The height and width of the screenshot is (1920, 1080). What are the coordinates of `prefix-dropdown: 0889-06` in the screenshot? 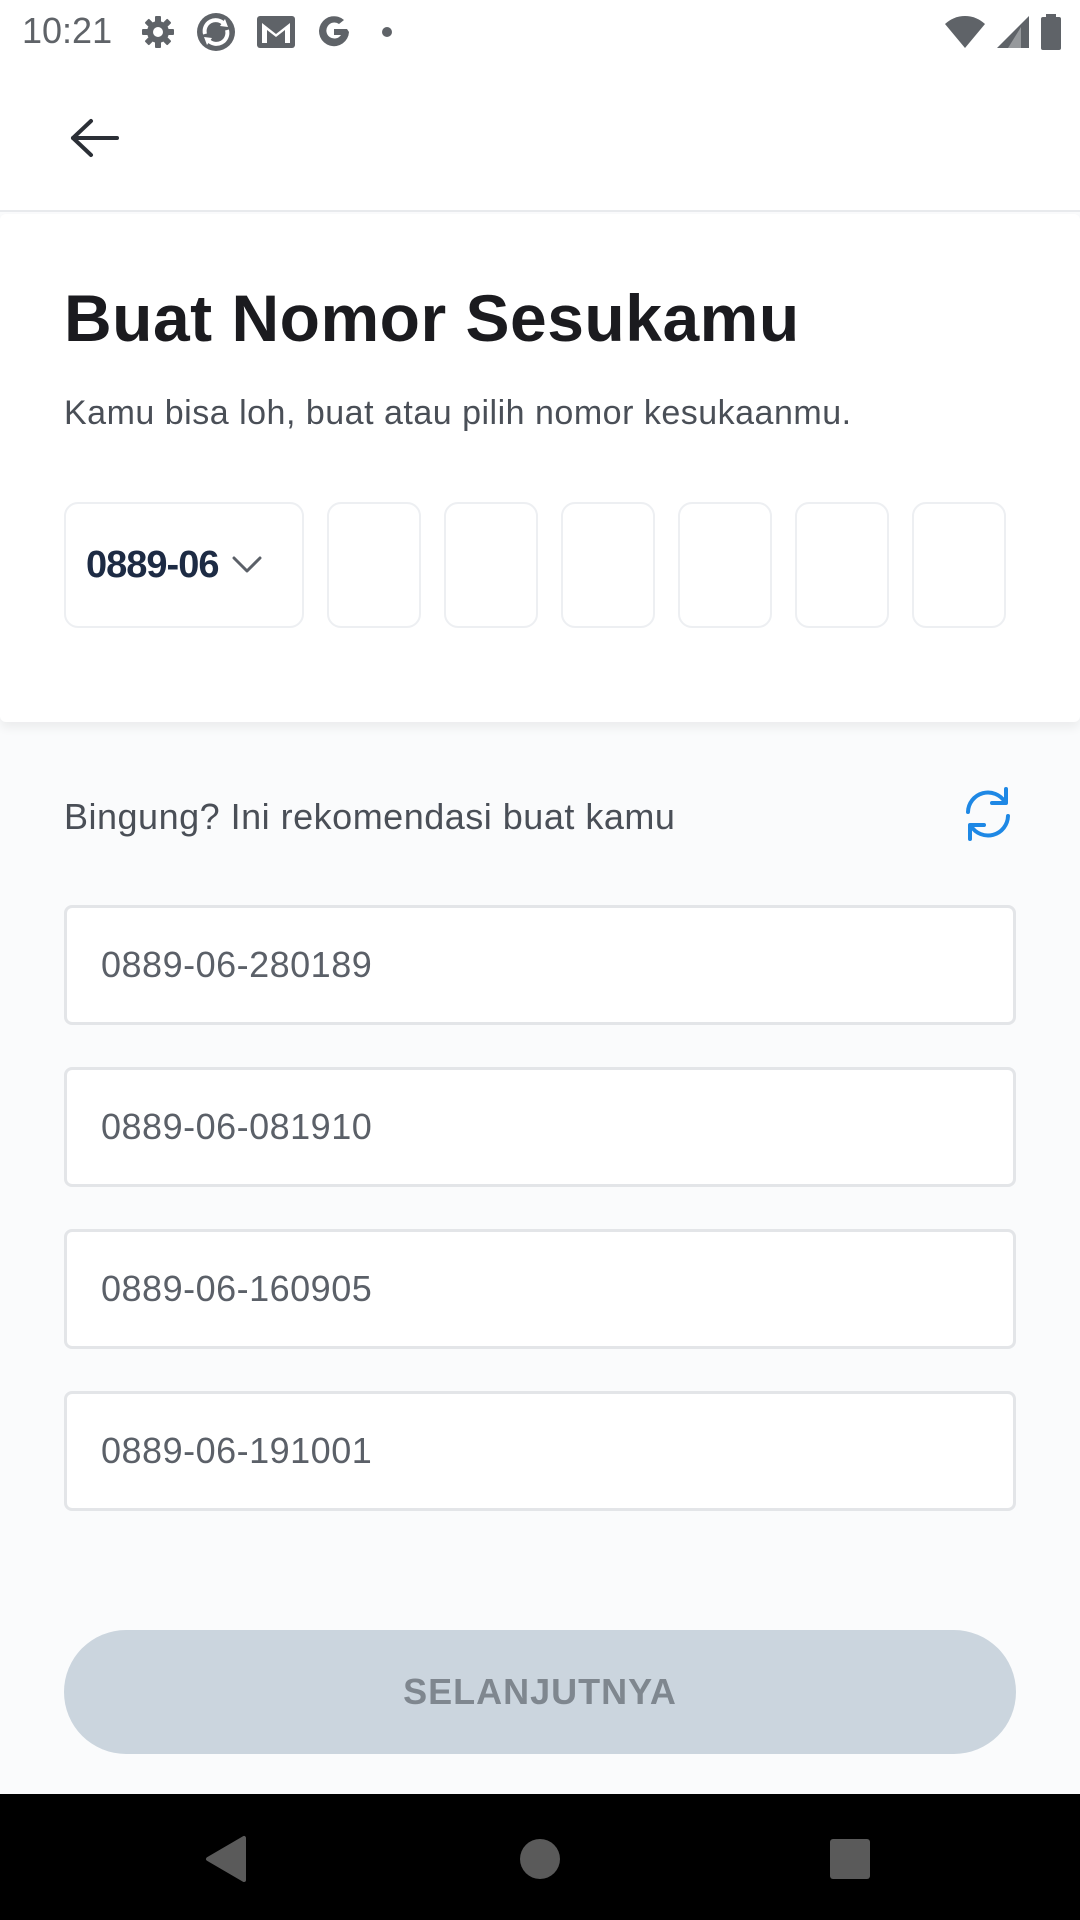 It's located at (184, 565).